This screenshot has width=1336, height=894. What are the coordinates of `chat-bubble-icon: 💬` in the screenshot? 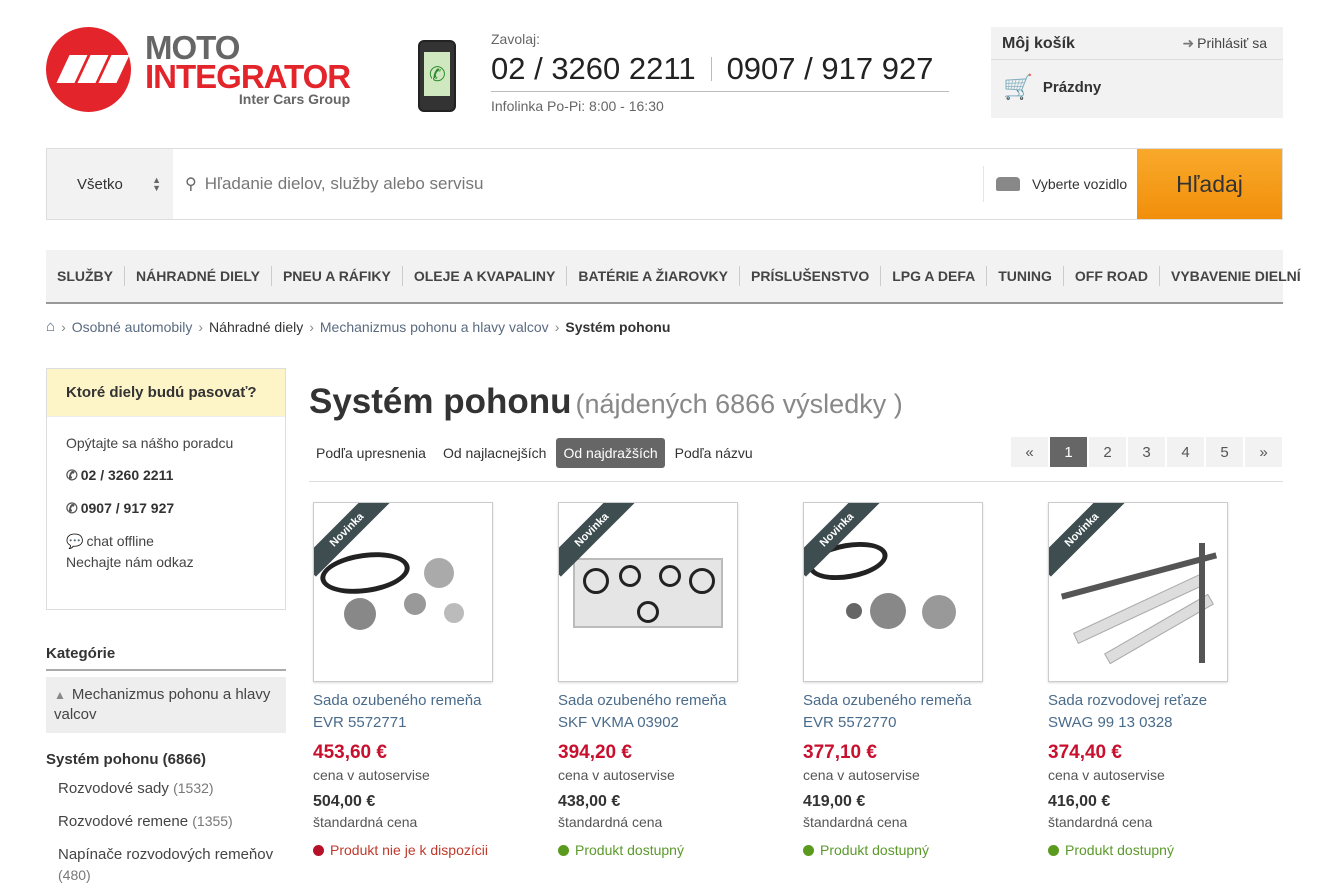 It's located at (75, 541).